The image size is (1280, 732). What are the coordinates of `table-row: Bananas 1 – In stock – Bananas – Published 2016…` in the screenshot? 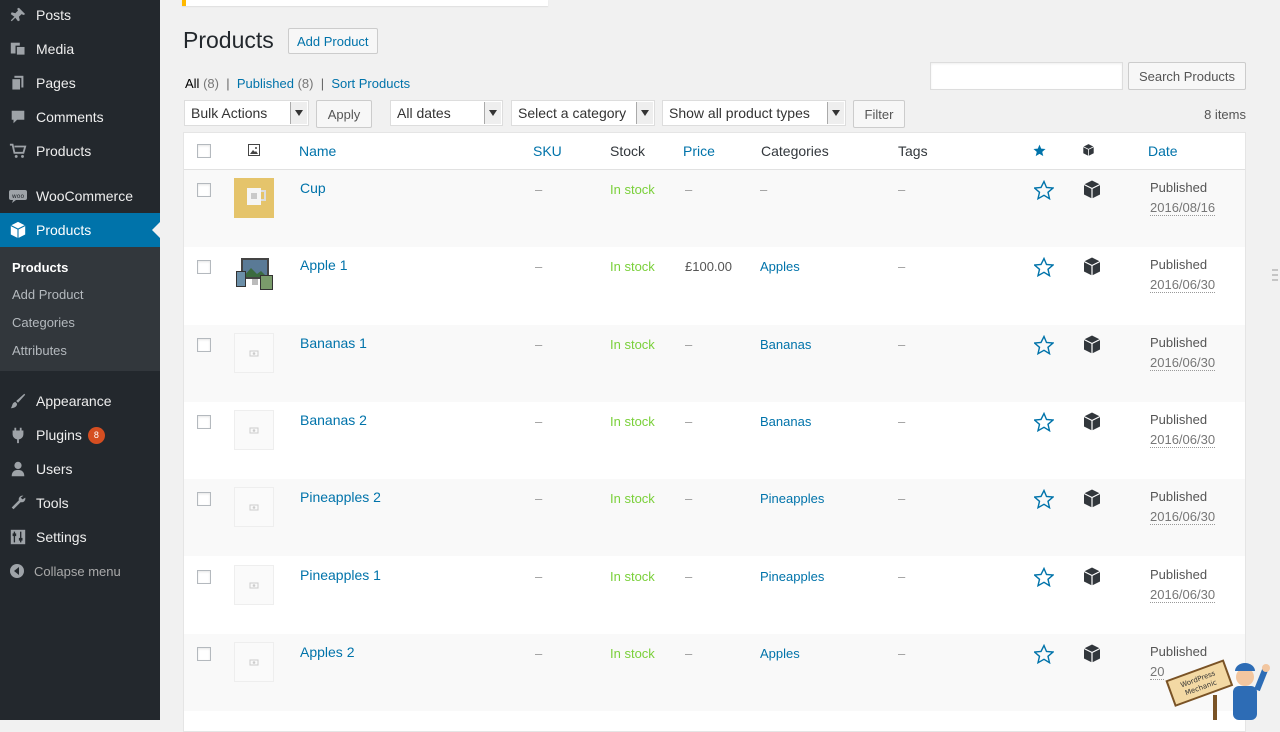 It's located at (714, 363).